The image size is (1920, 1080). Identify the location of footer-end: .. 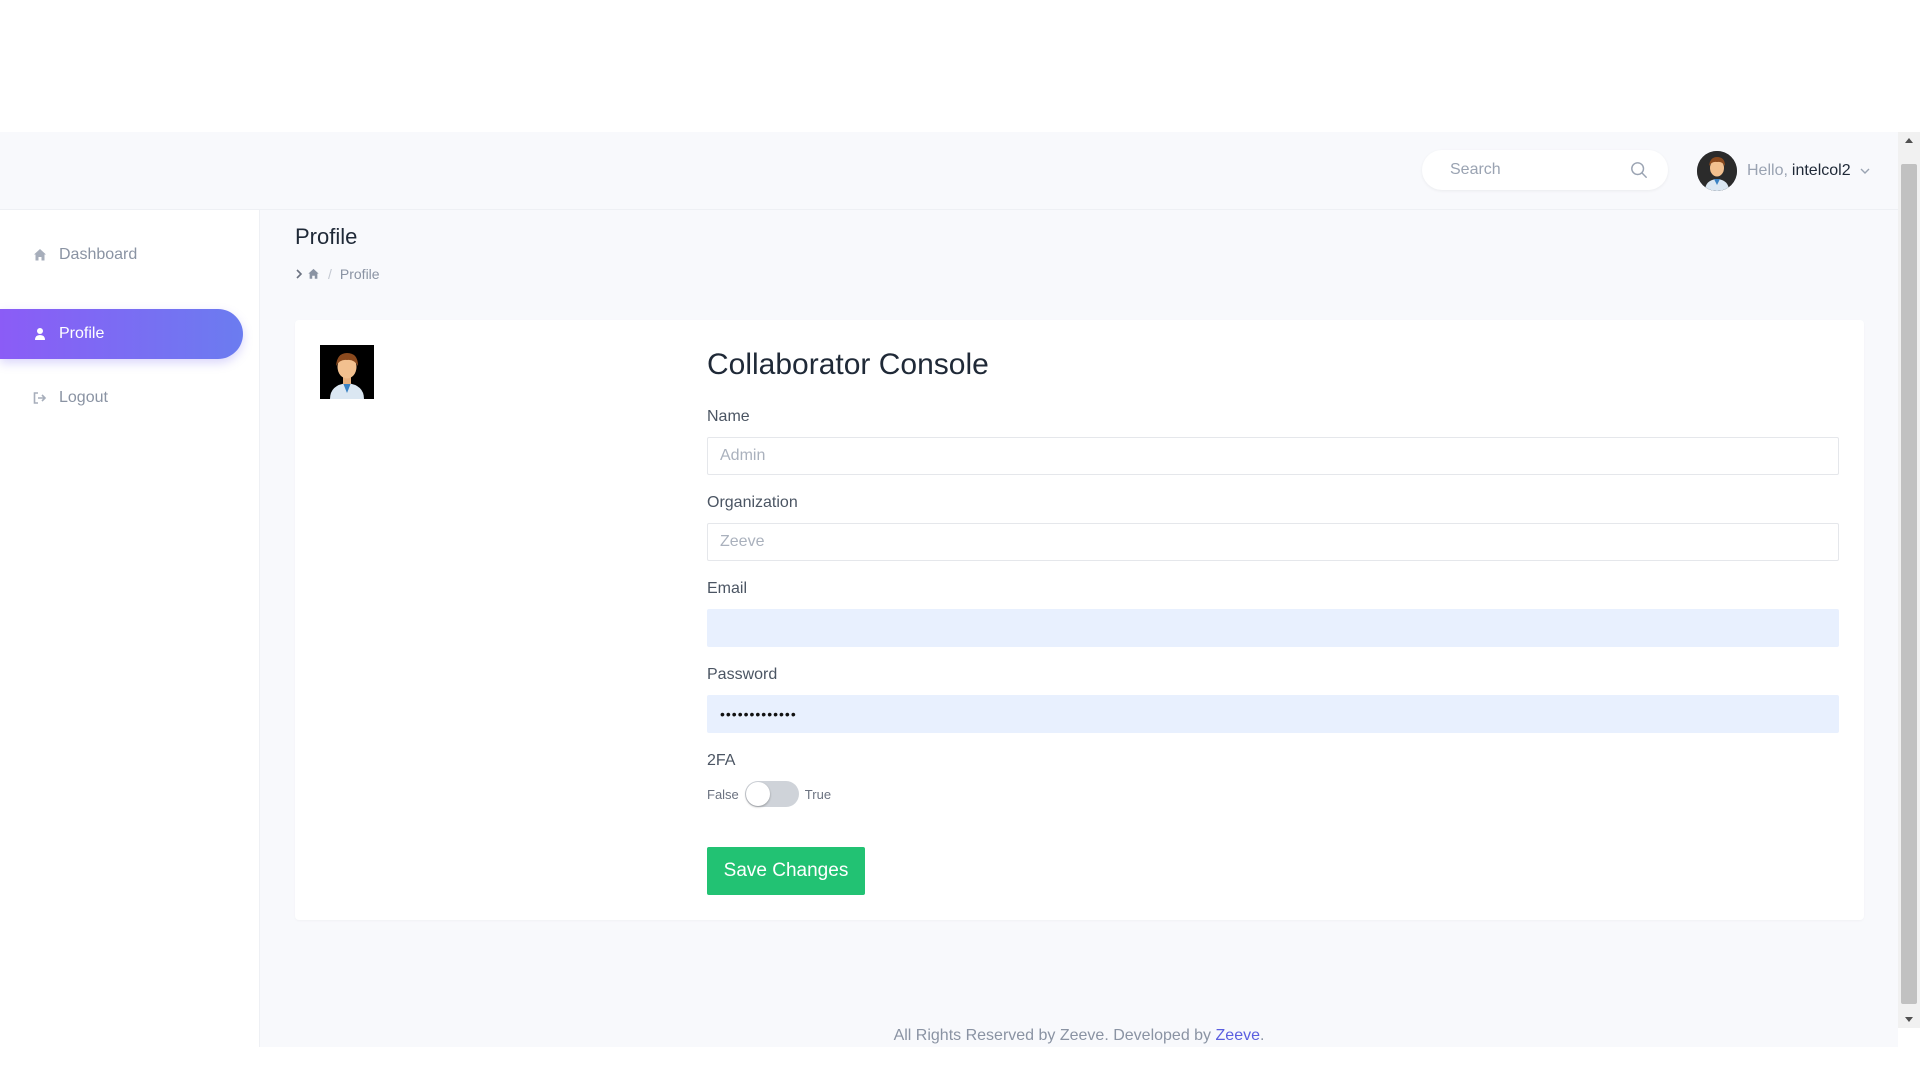
(1262, 1035).